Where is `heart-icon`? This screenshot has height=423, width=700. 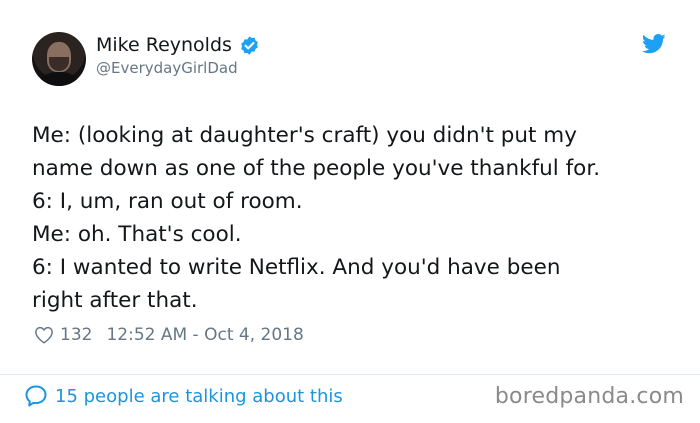 heart-icon is located at coordinates (44, 335).